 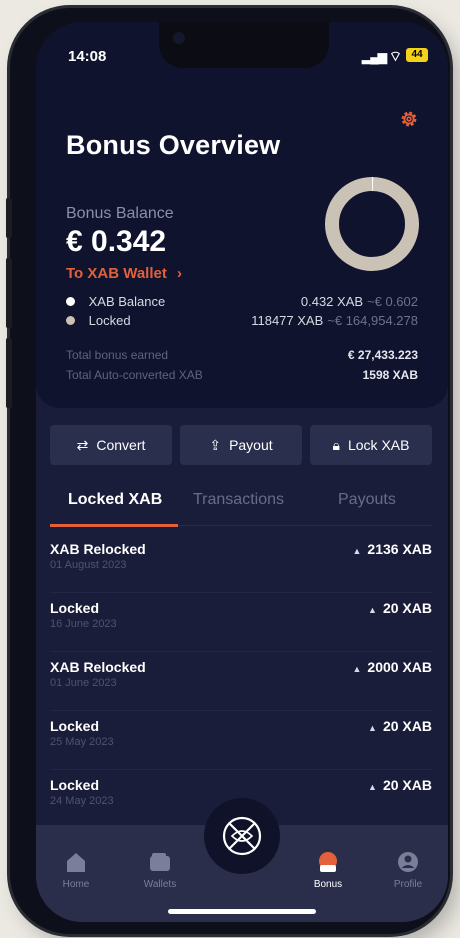 What do you see at coordinates (88, 565) in the screenshot?
I see `item-date: 01 August 2023` at bounding box center [88, 565].